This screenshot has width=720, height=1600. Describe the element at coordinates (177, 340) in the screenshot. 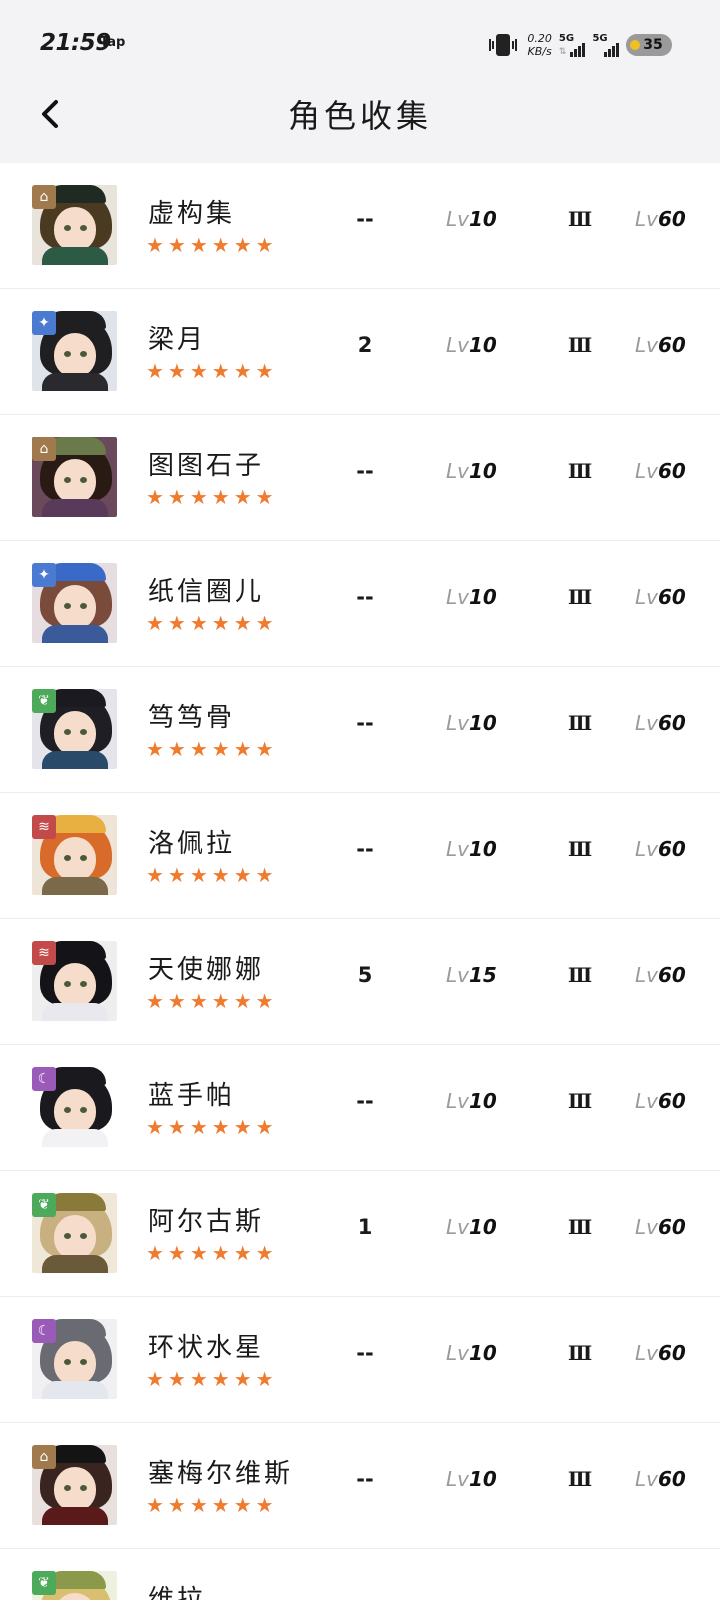

I see `character-name: 梁月` at that location.